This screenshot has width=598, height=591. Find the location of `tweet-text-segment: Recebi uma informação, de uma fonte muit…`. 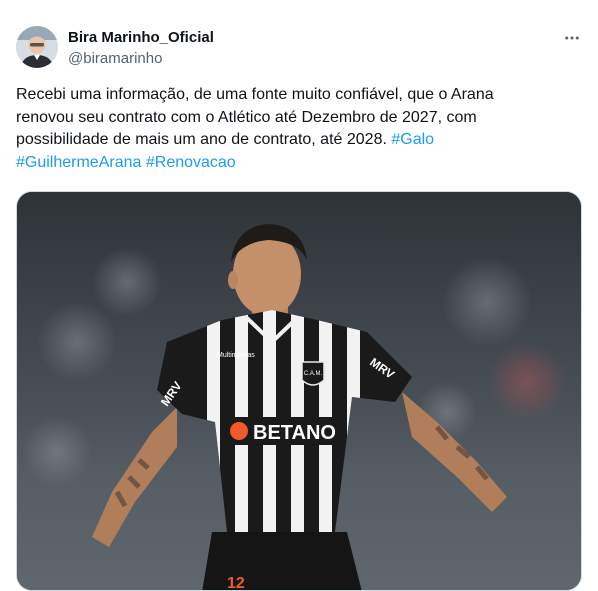

tweet-text-segment: Recebi uma informação, de uma fonte muit… is located at coordinates (255, 94).